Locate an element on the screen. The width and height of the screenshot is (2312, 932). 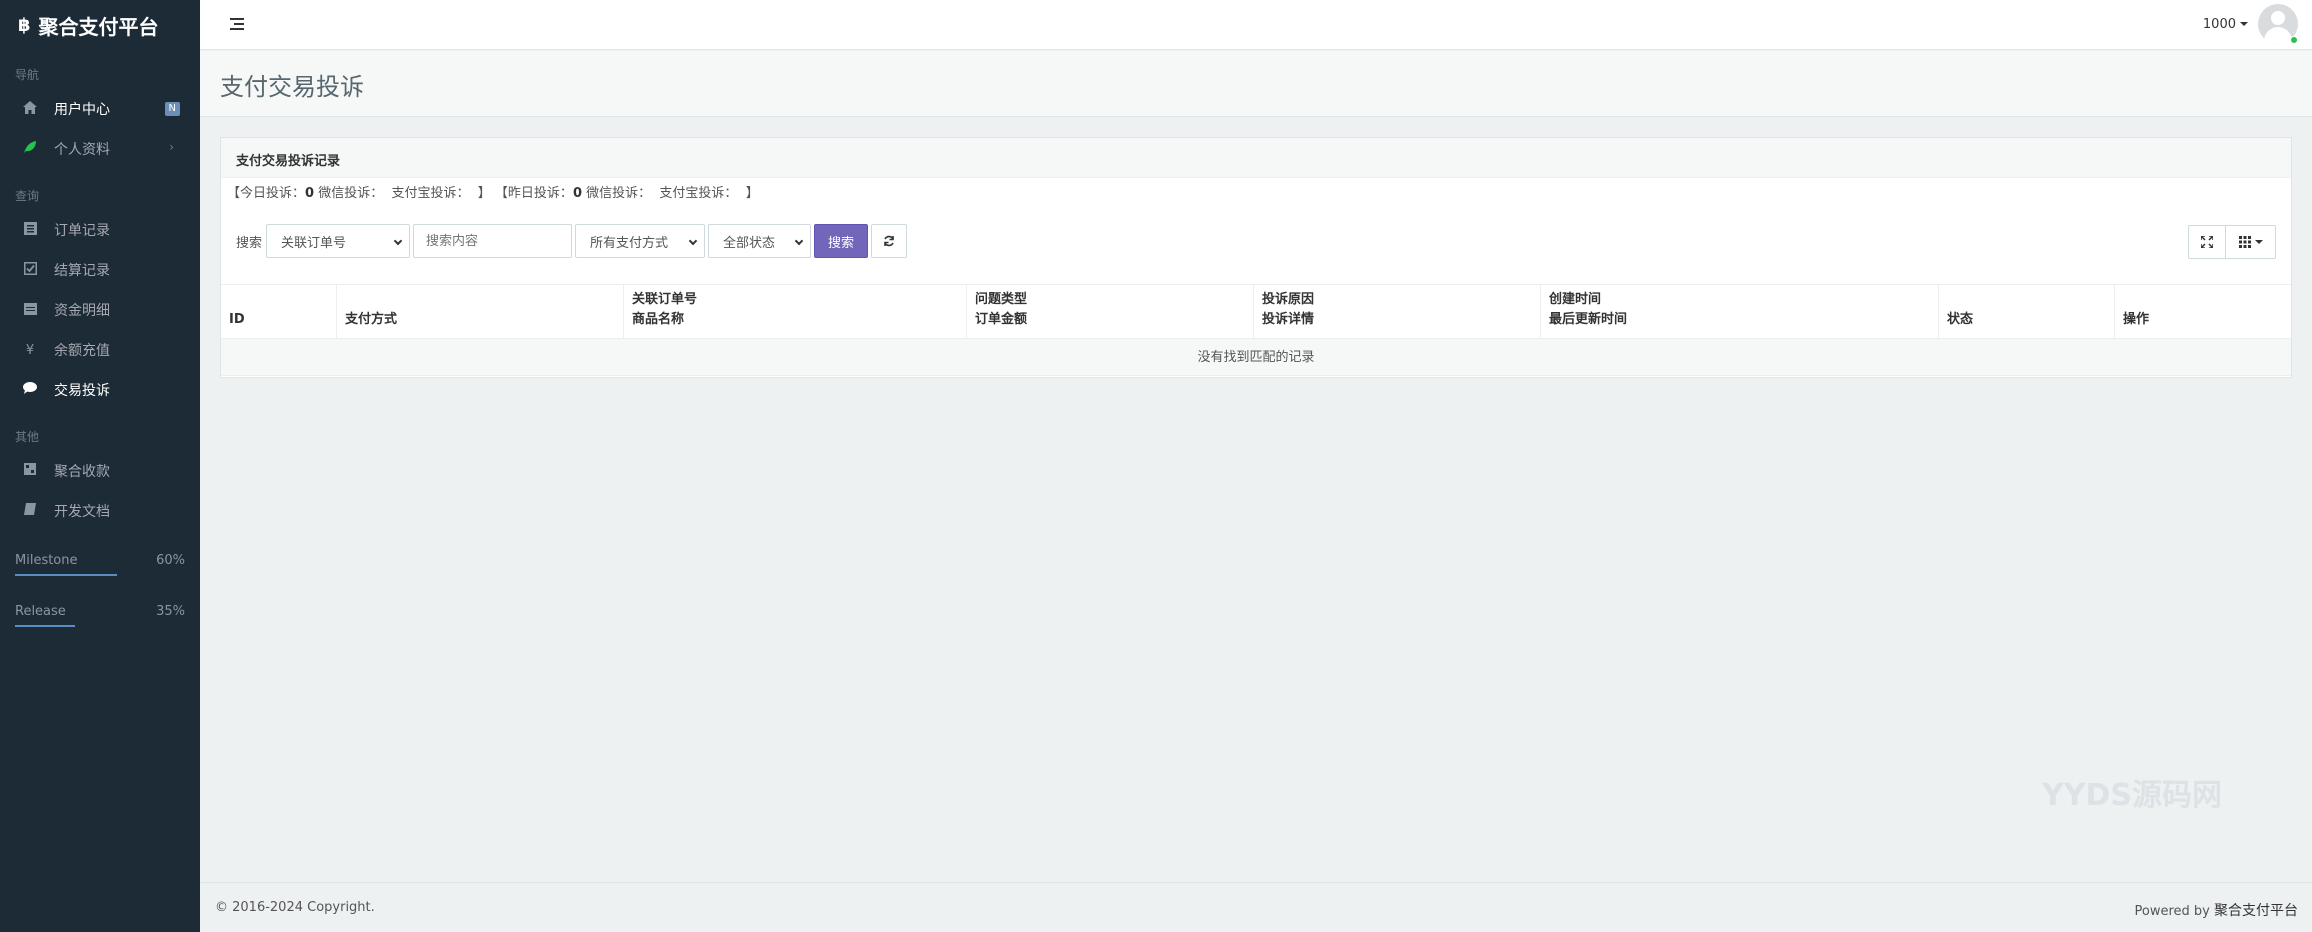
page-header: 支付交易投诉 is located at coordinates (1256, 84).